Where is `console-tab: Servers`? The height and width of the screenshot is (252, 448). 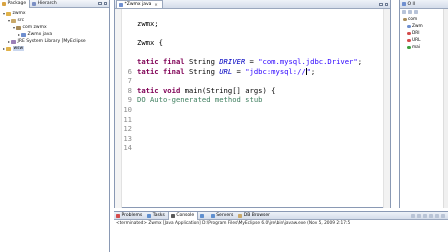
console-tab: Servers is located at coordinates (223, 216).